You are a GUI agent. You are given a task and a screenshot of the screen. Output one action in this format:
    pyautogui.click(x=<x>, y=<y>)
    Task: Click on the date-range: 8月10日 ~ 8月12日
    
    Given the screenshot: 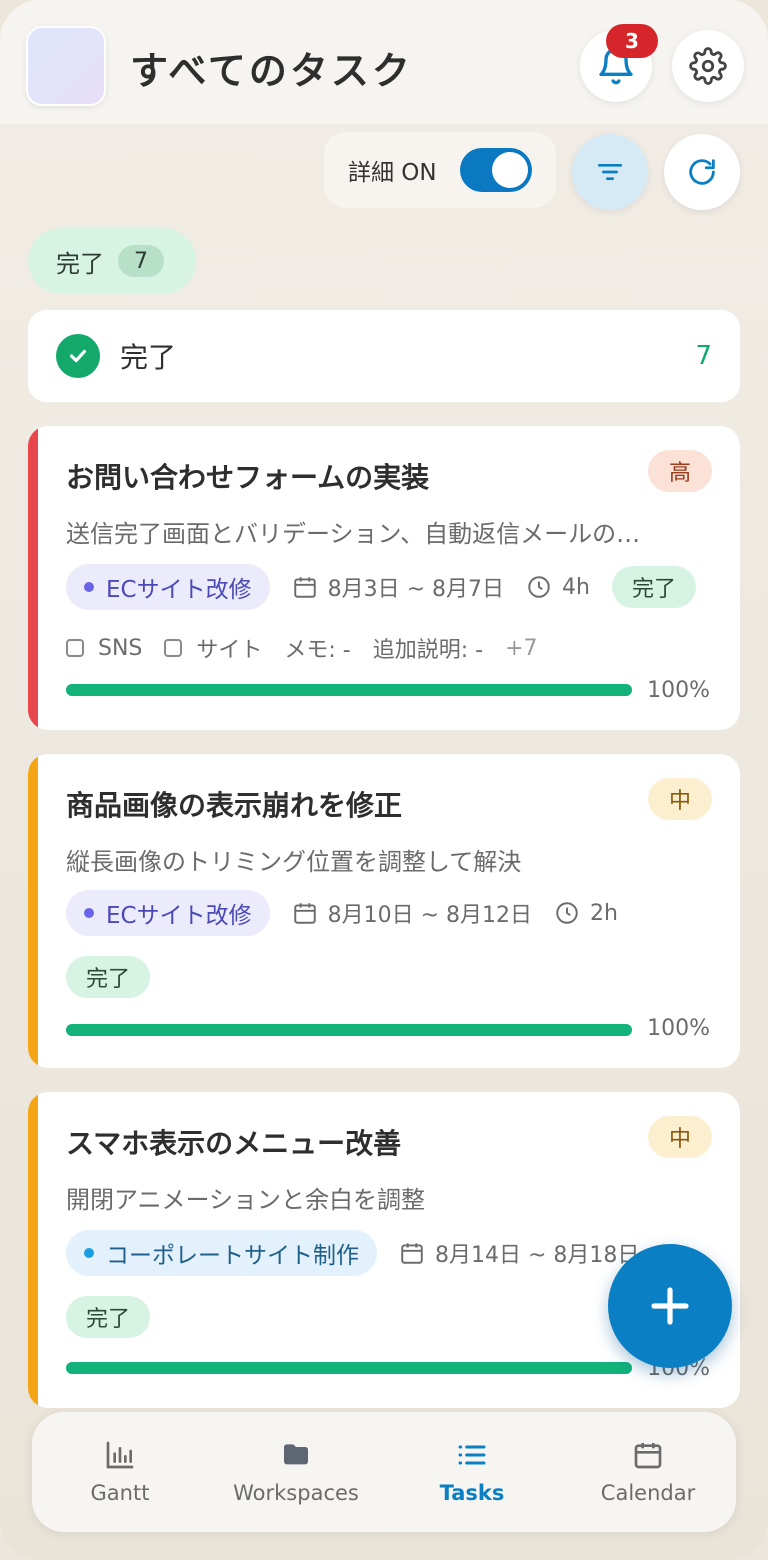 What is the action you would take?
    pyautogui.click(x=429, y=915)
    